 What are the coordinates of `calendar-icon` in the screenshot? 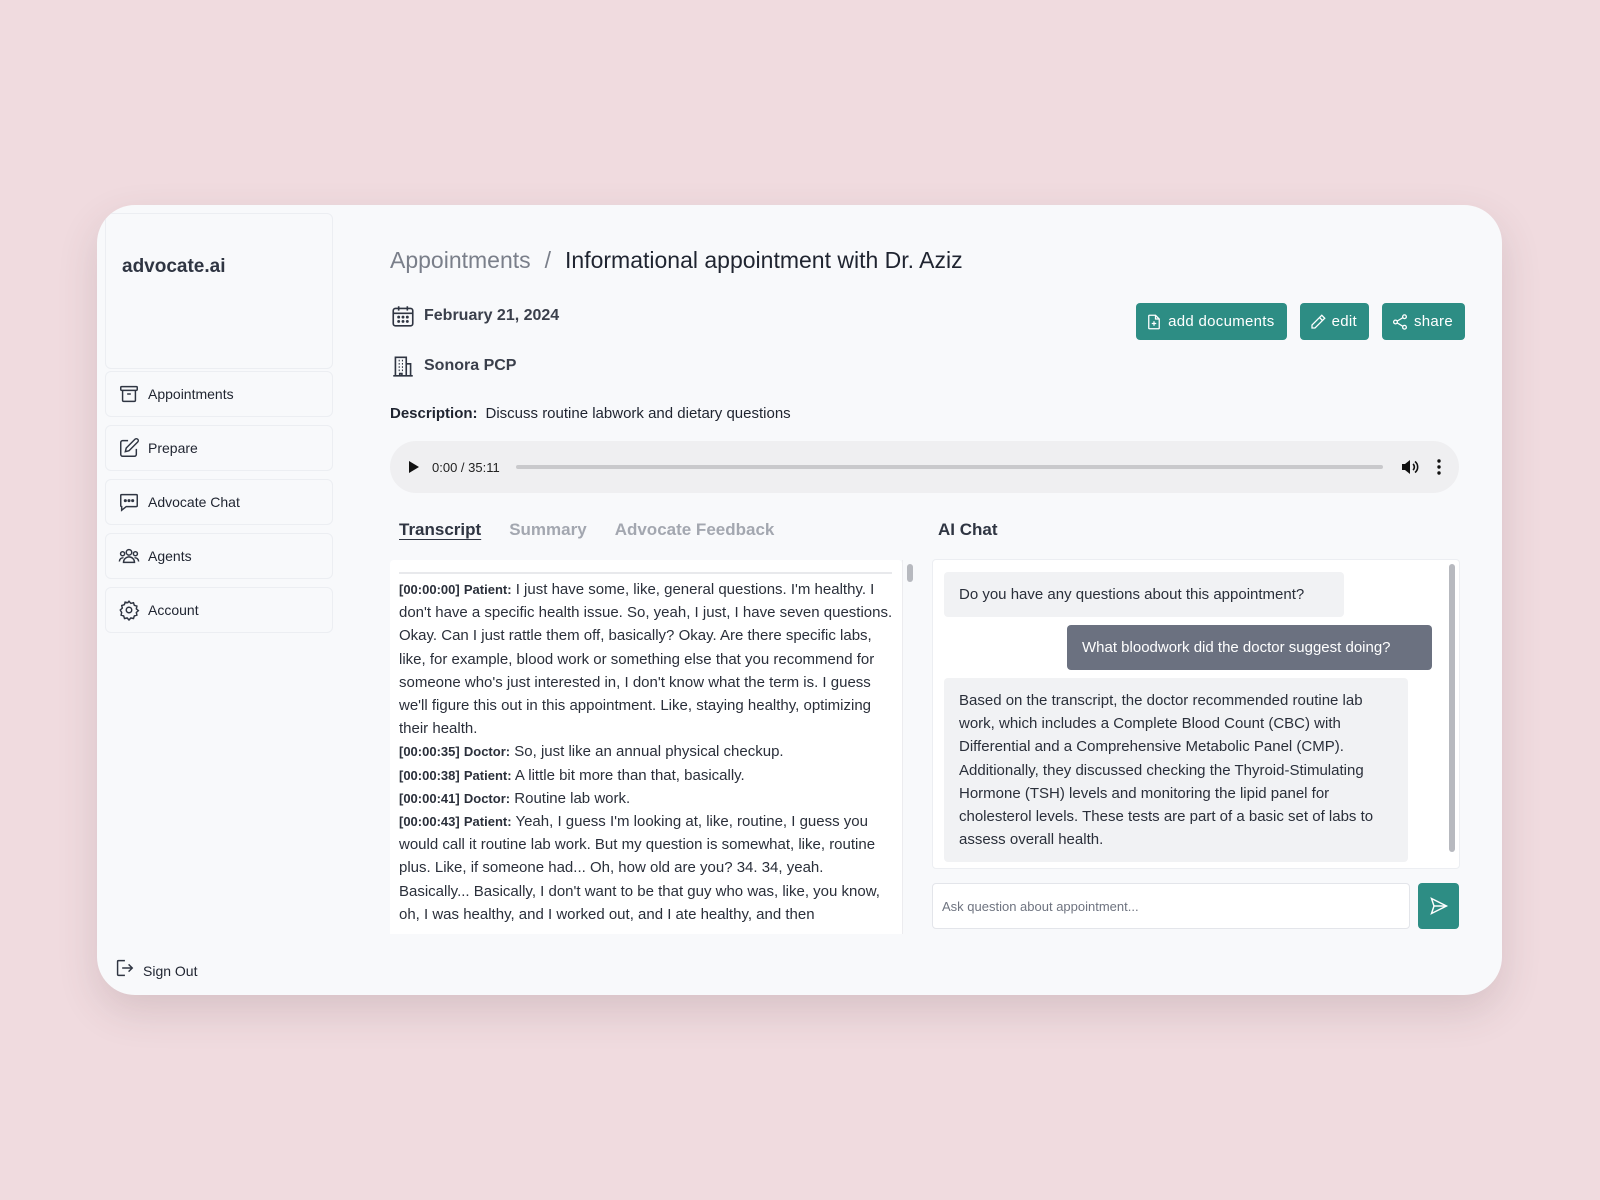 It's located at (403, 316).